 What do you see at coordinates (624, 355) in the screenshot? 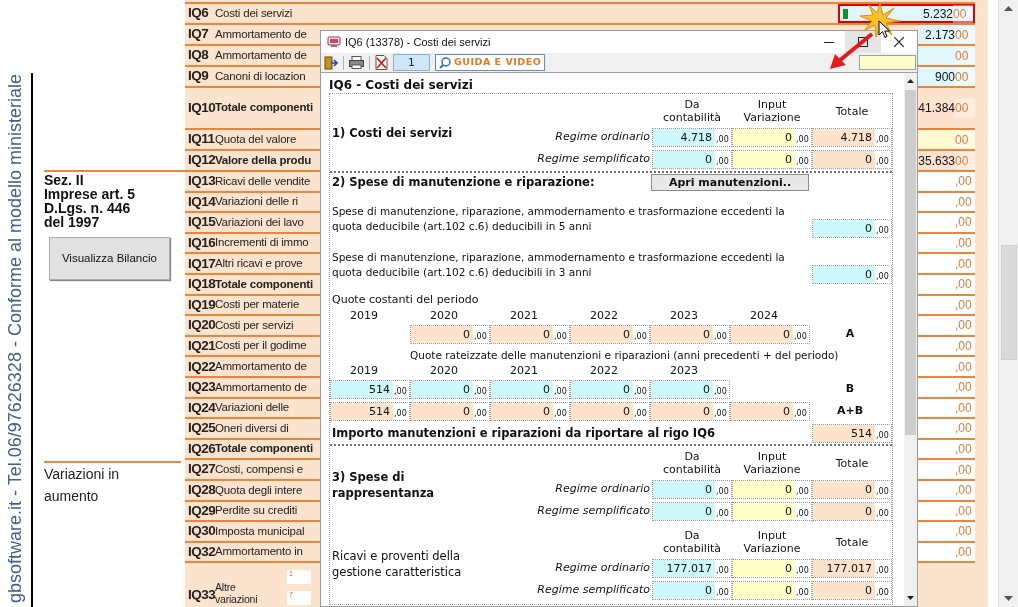
I see `caption-text: Quote rateizzate delle manutenzioni e riparazioni (anni precedenti + del periodo)` at bounding box center [624, 355].